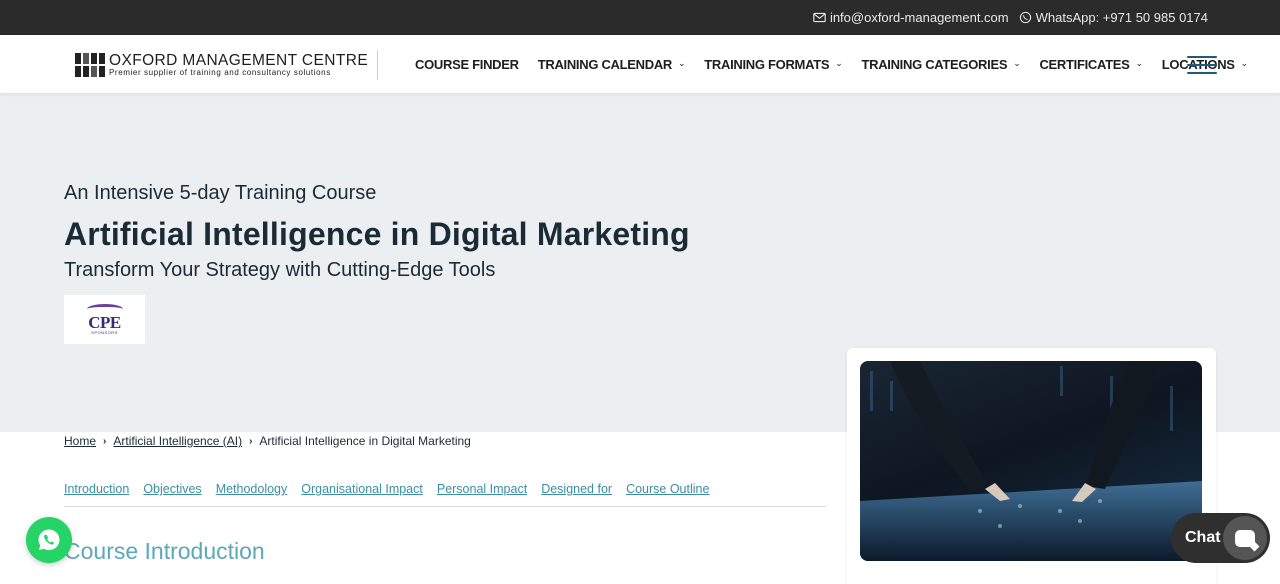  What do you see at coordinates (934, 64) in the screenshot?
I see `nav-label: TRAINING CATEGORIES` at bounding box center [934, 64].